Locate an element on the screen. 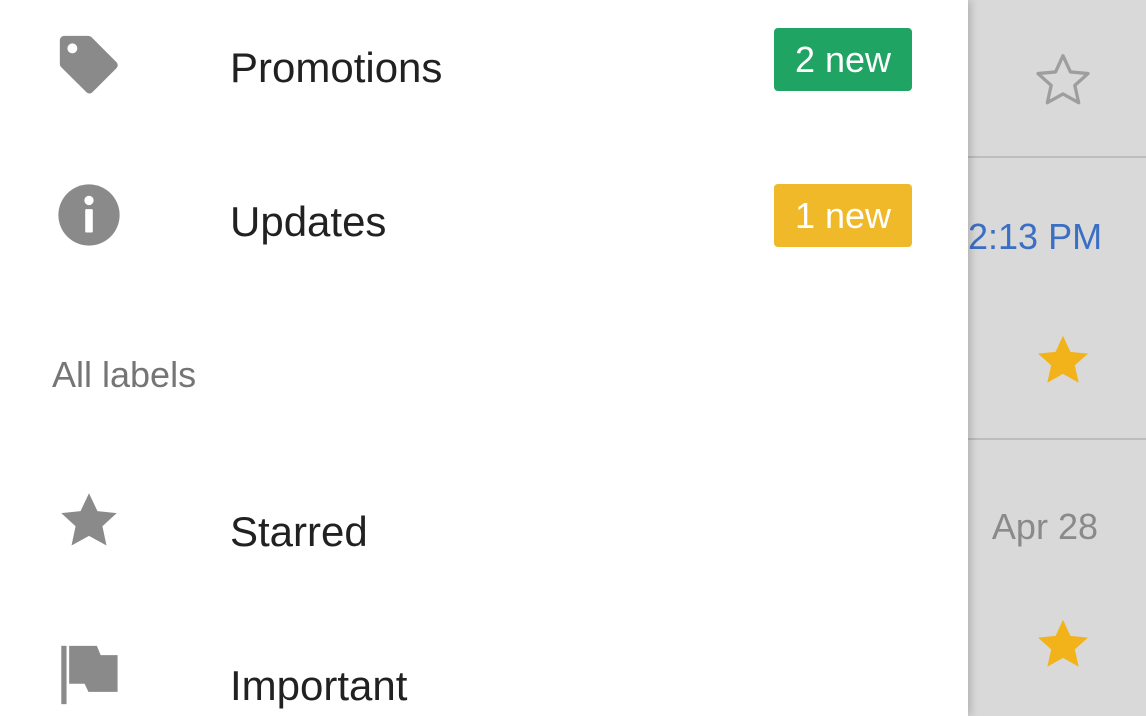  new-count-badge: 2 new is located at coordinates (843, 59).